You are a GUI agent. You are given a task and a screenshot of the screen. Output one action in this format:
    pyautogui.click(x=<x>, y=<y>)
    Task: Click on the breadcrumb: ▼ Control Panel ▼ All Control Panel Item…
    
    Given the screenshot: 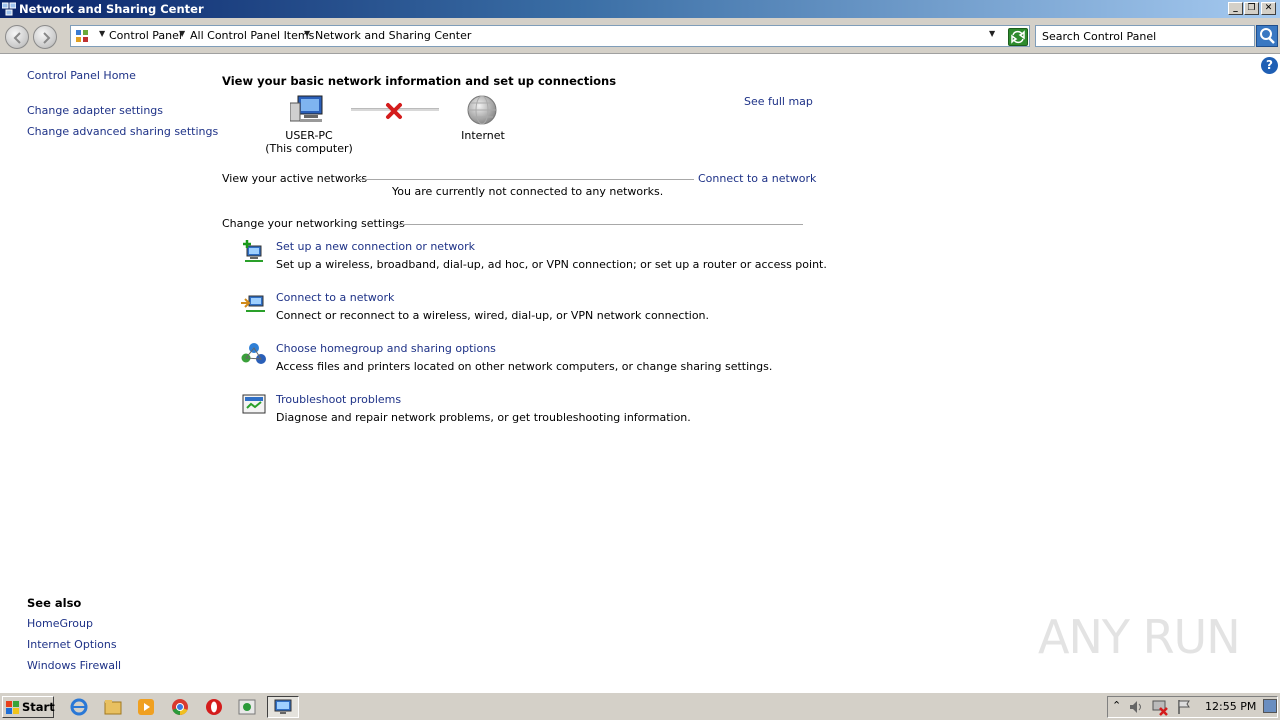 What is the action you would take?
    pyautogui.click(x=550, y=36)
    